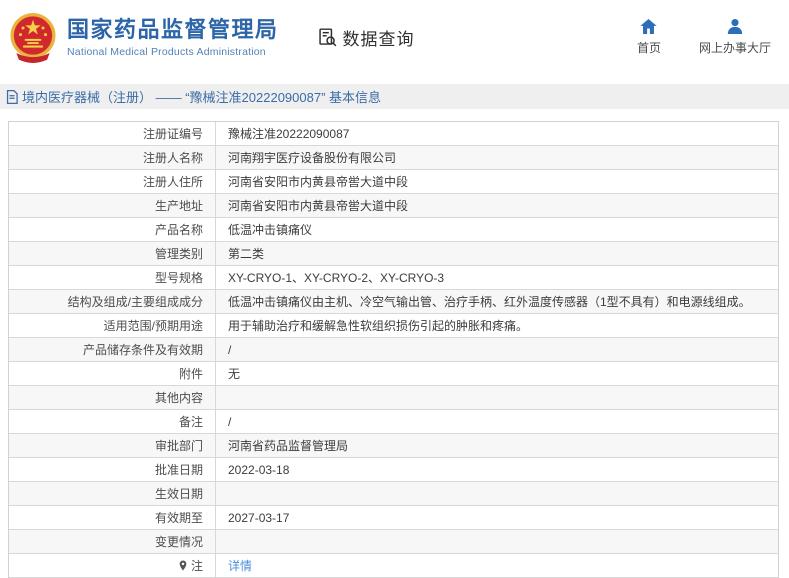 Image resolution: width=789 pixels, height=578 pixels. Describe the element at coordinates (393, 518) in the screenshot. I see `table-row: 有效期至 2027-03-17` at that location.